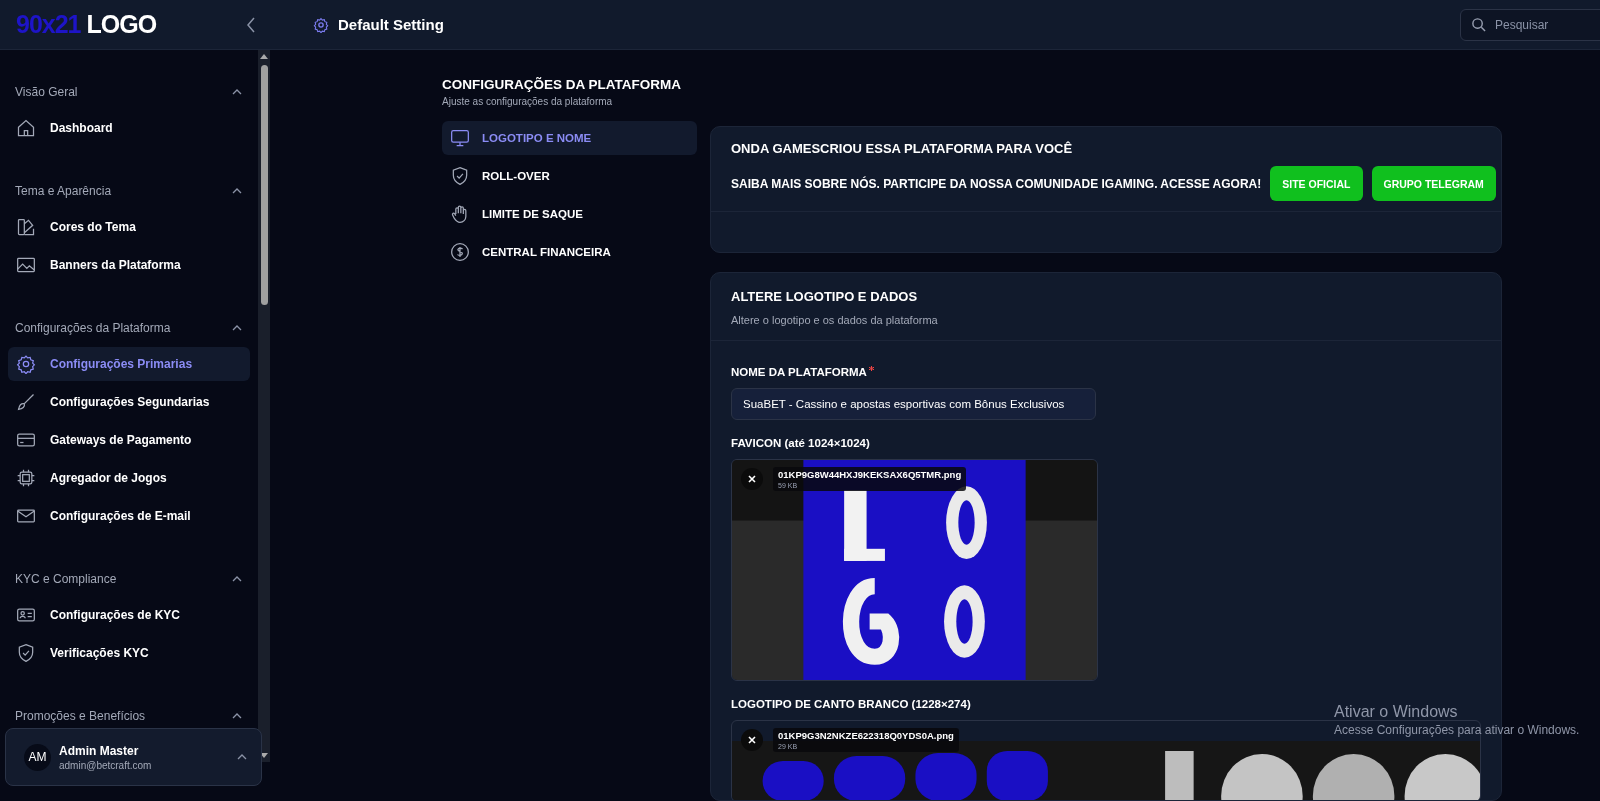 The width and height of the screenshot is (1600, 801). Describe the element at coordinates (264, 56) in the screenshot. I see `scroll-up-icon` at that location.